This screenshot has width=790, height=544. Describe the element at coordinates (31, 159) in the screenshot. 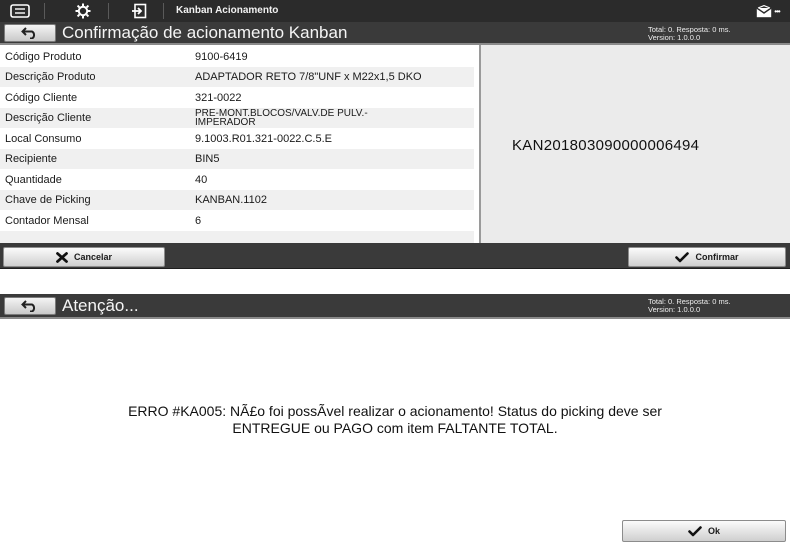

I see `row-label: Recipiente` at that location.